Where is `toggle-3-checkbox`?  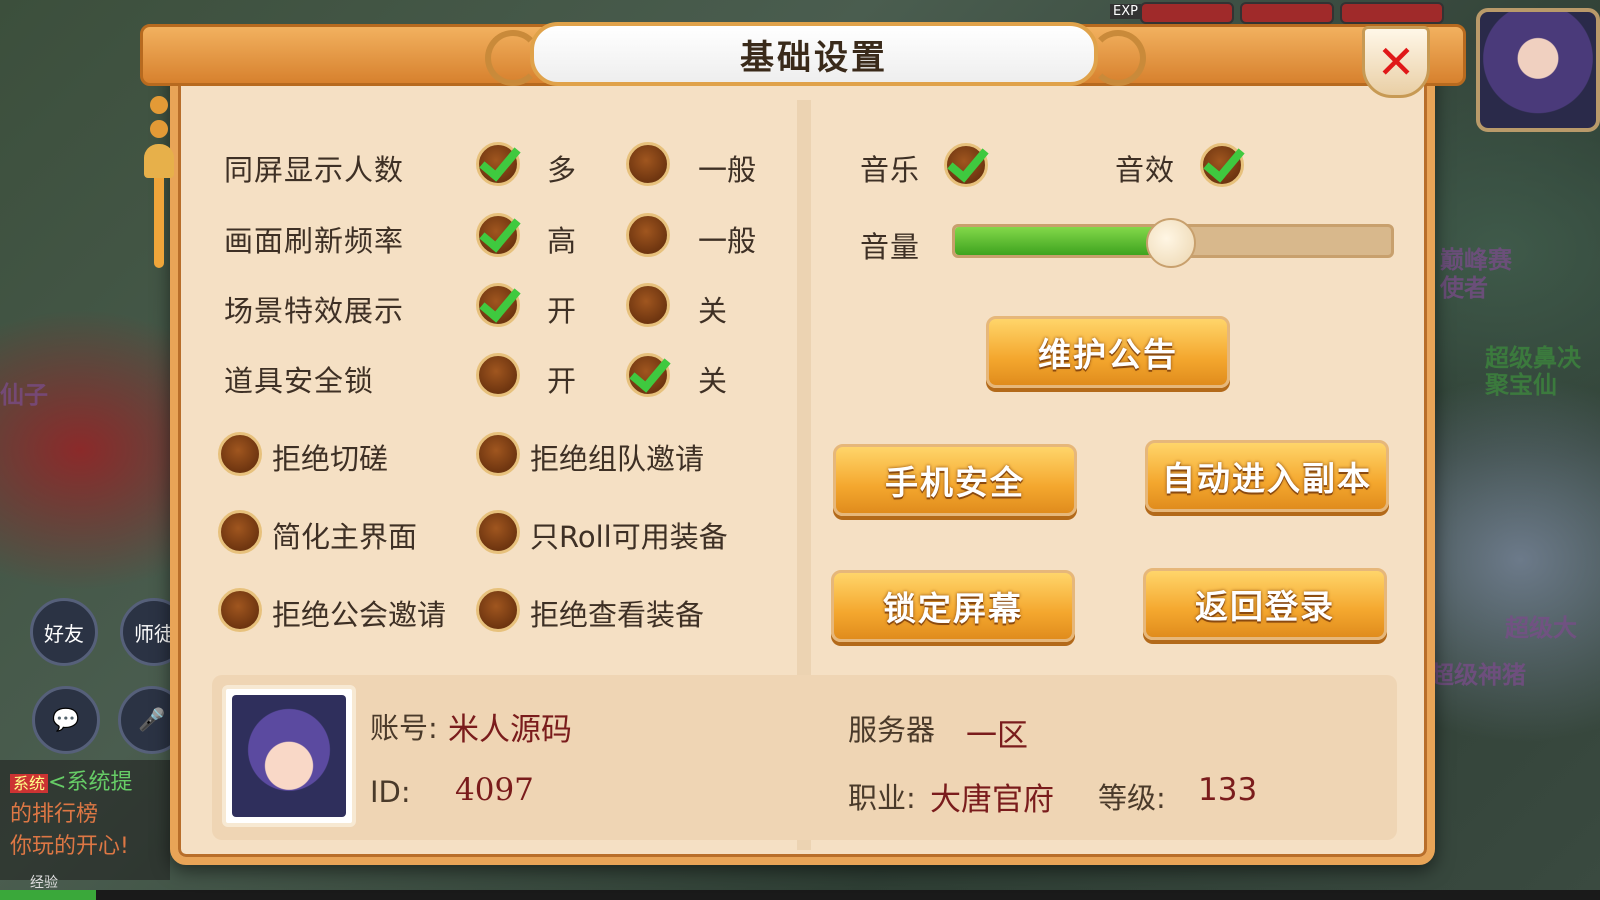 toggle-3-checkbox is located at coordinates (240, 532).